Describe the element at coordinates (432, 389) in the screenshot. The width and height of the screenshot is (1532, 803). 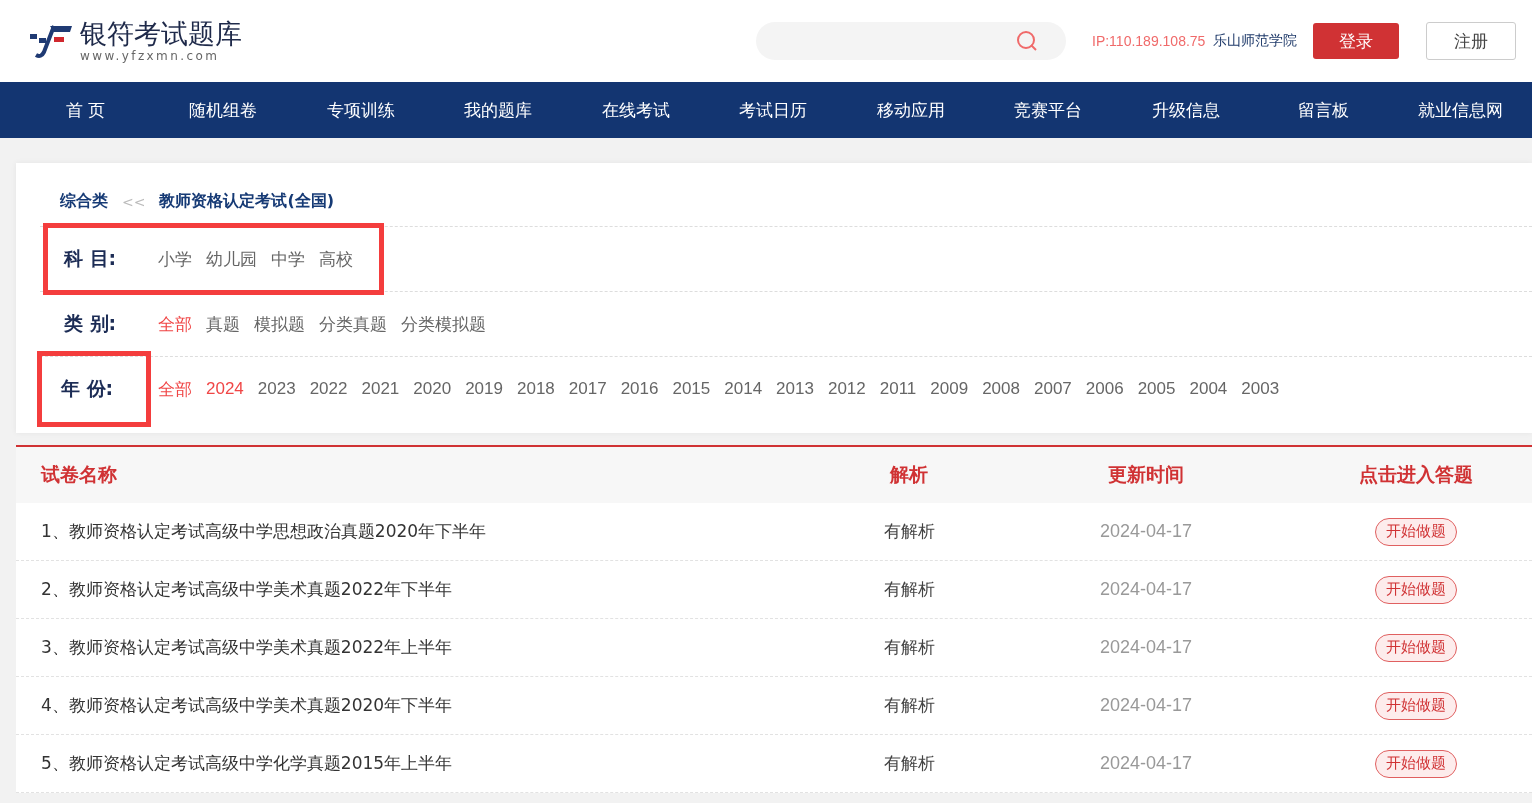
I see `filter-option: 2020` at that location.